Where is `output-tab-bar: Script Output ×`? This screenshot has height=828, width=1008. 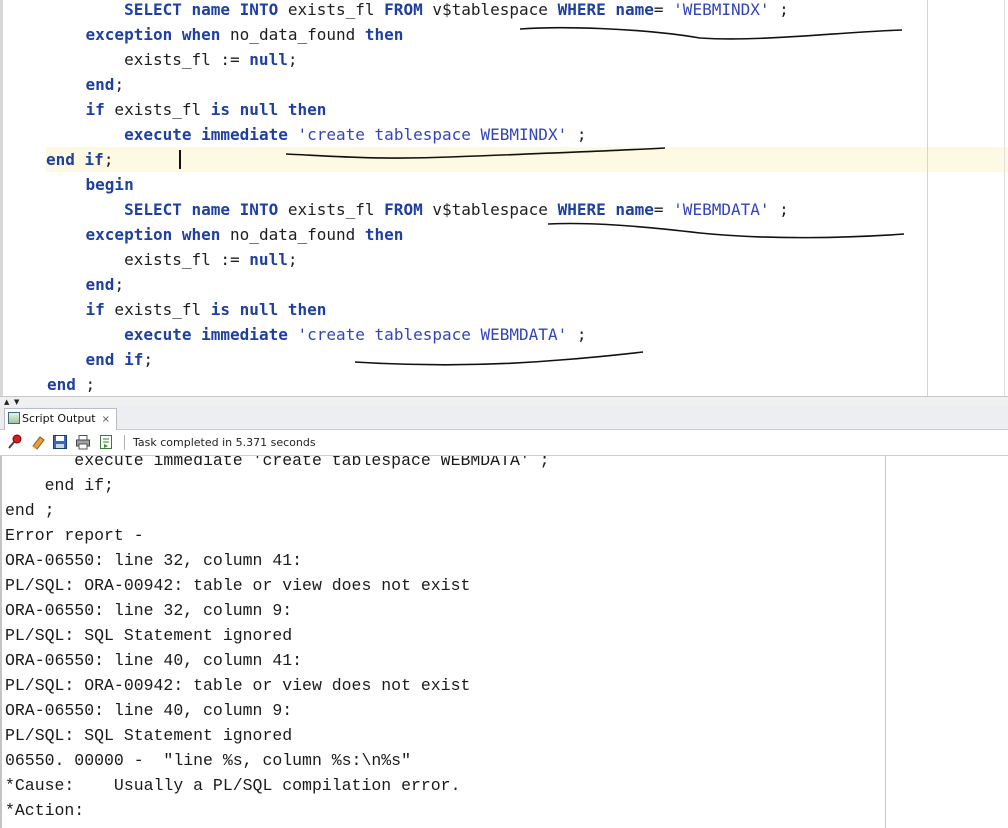 output-tab-bar: Script Output × is located at coordinates (504, 418).